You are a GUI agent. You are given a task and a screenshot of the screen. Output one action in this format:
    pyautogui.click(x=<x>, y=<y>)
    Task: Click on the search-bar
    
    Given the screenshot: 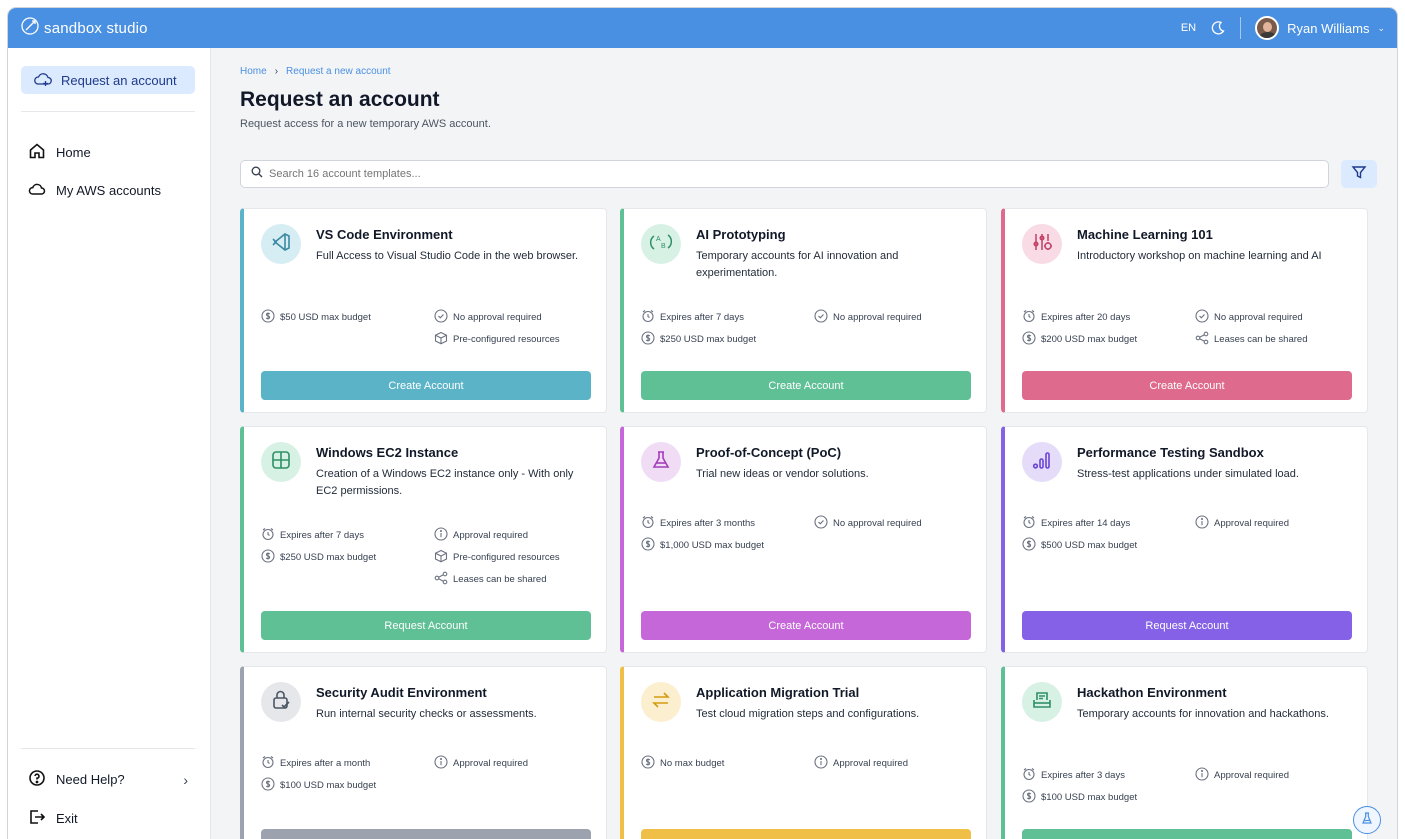 What is the action you would take?
    pyautogui.click(x=784, y=174)
    